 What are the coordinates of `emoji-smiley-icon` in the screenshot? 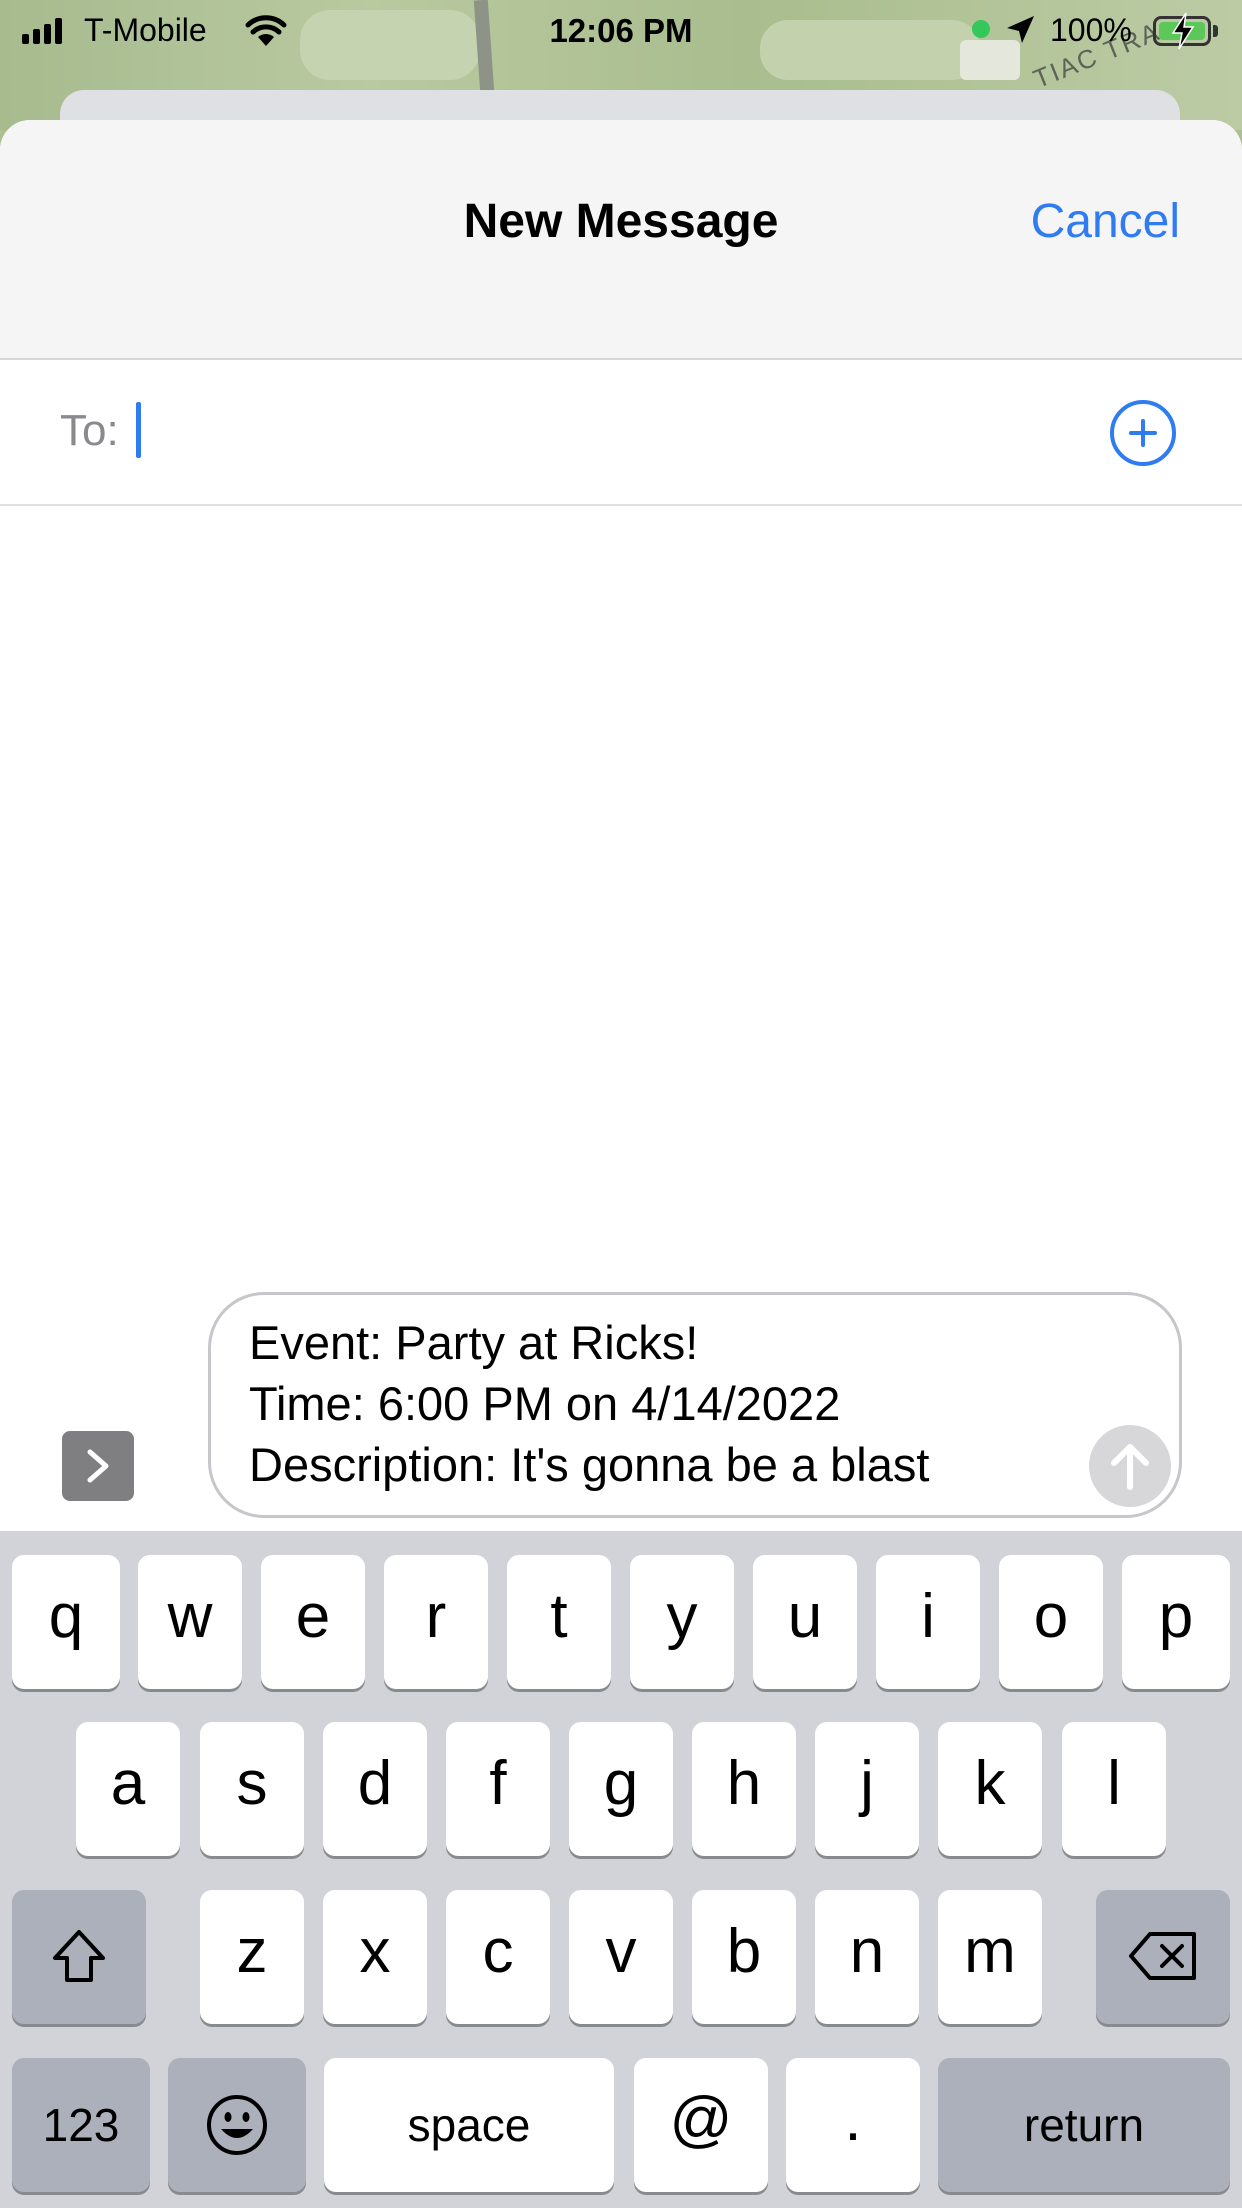 It's located at (237, 2125).